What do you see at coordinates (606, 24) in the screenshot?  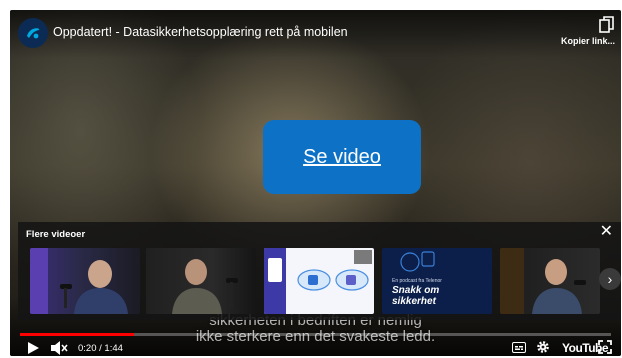 I see `copy-icon` at bounding box center [606, 24].